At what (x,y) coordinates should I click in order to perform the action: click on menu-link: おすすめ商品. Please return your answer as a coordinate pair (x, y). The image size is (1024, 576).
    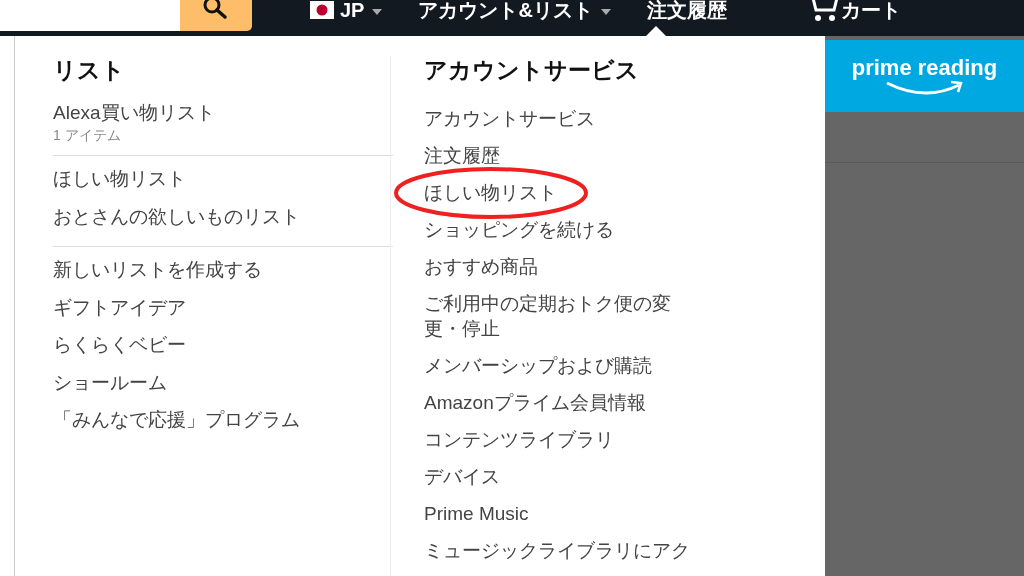
    Looking at the image, I should click on (555, 266).